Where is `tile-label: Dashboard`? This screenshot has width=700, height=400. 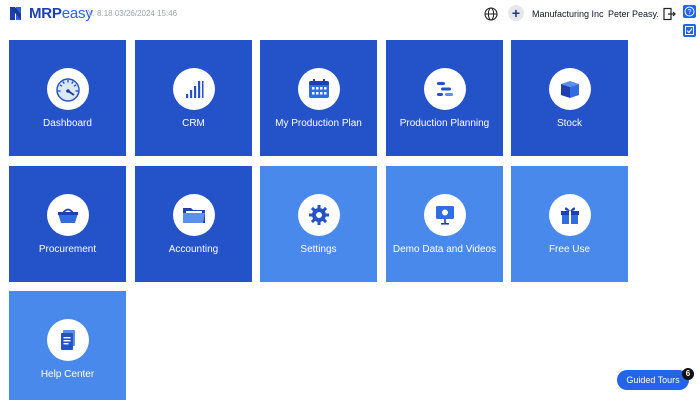 tile-label: Dashboard is located at coordinates (67, 123).